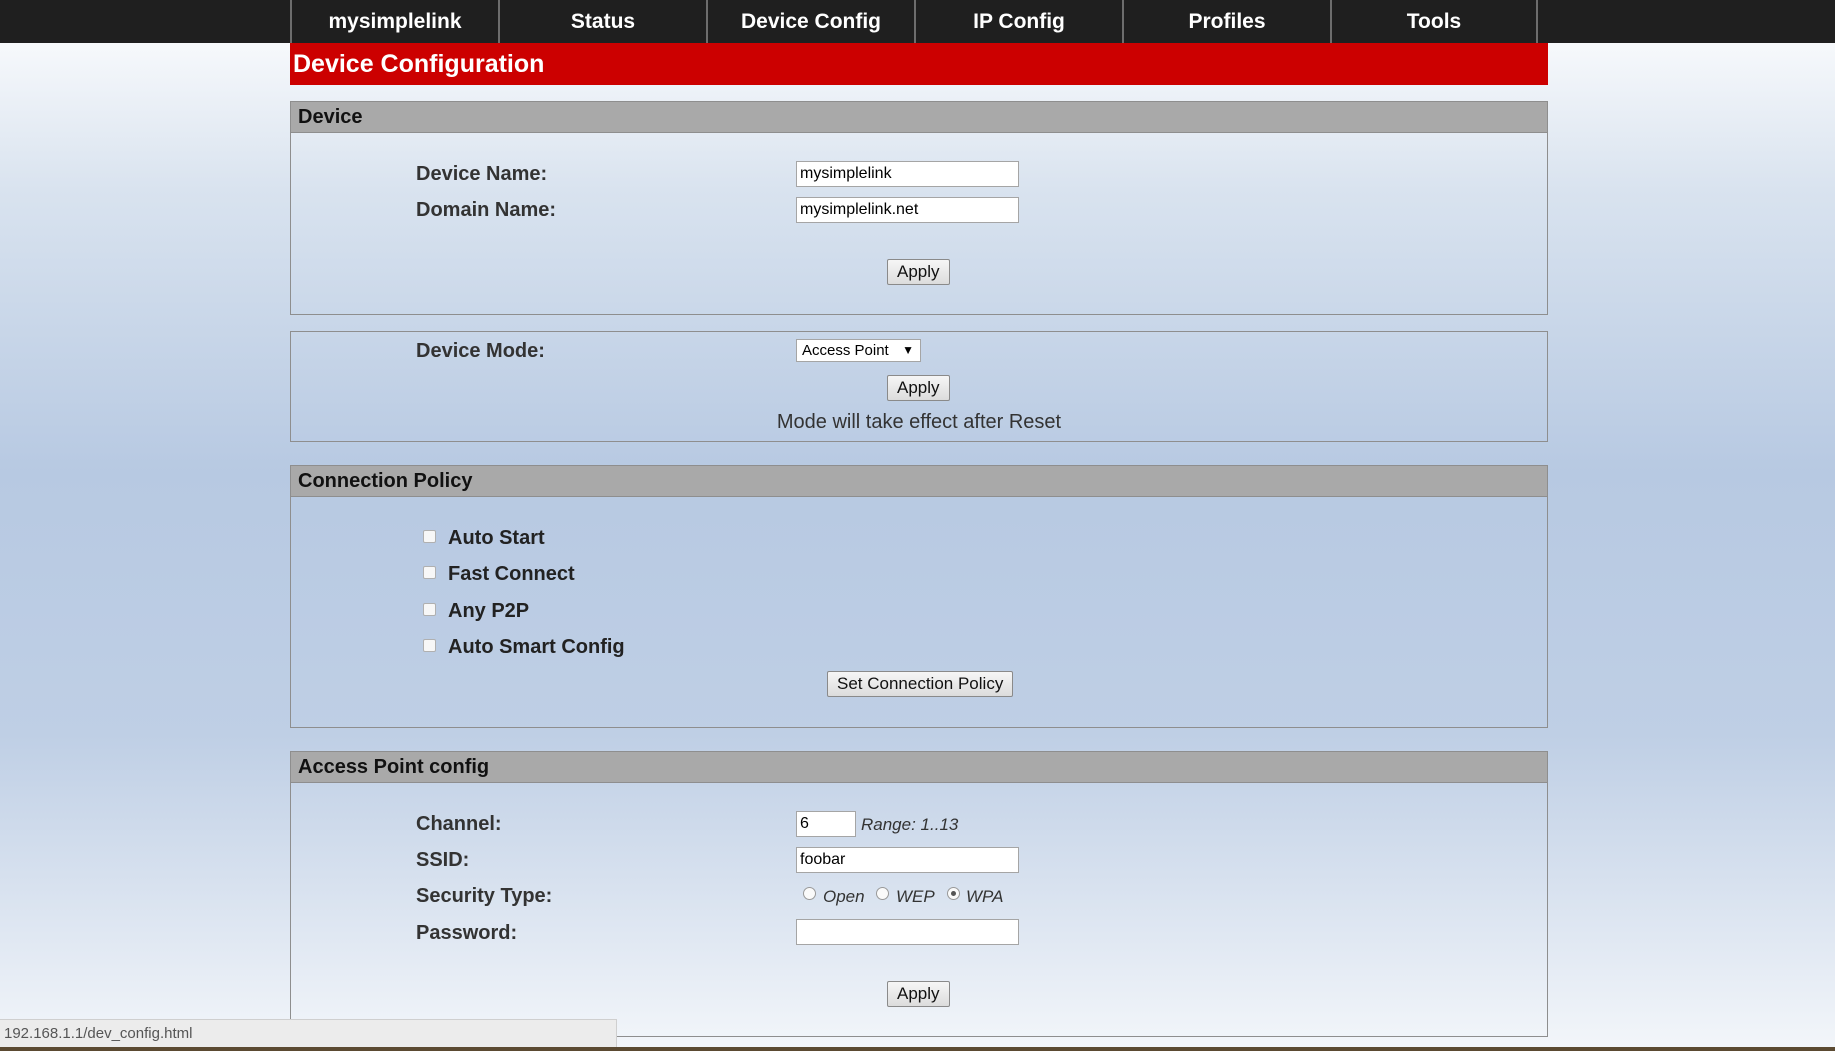 The height and width of the screenshot is (1051, 1835). What do you see at coordinates (915, 896) in the screenshot?
I see `security-wep-label: WEP` at bounding box center [915, 896].